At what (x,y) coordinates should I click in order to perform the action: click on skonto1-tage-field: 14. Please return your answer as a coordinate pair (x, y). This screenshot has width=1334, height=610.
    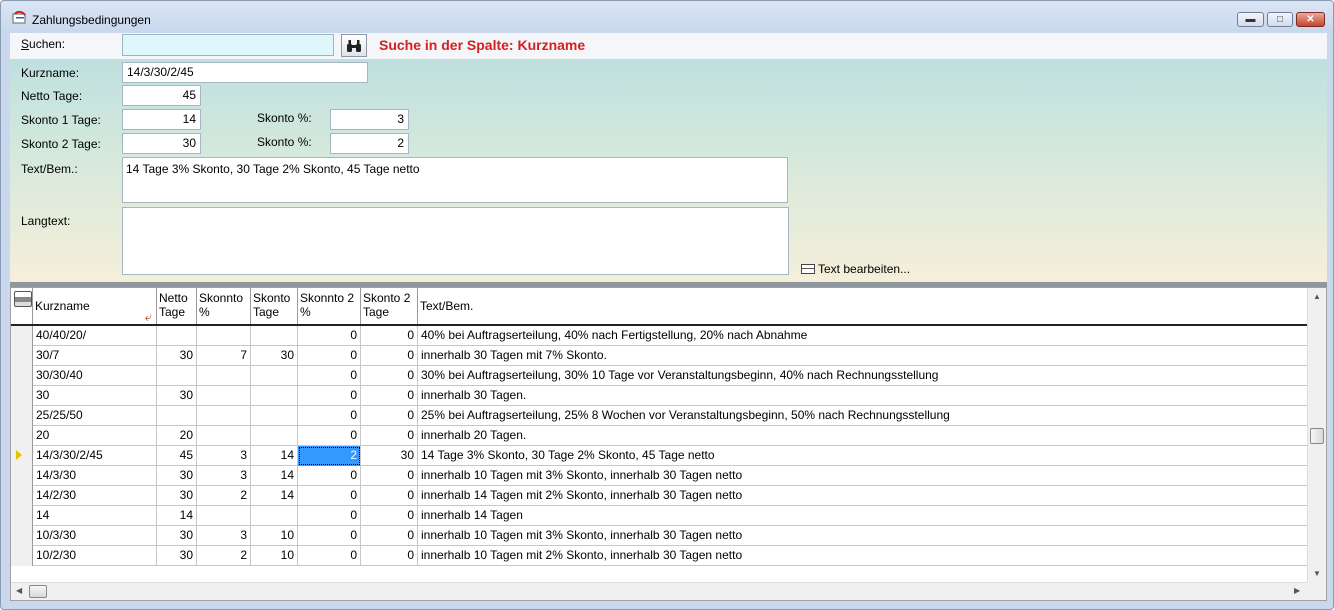
    Looking at the image, I should click on (161, 119).